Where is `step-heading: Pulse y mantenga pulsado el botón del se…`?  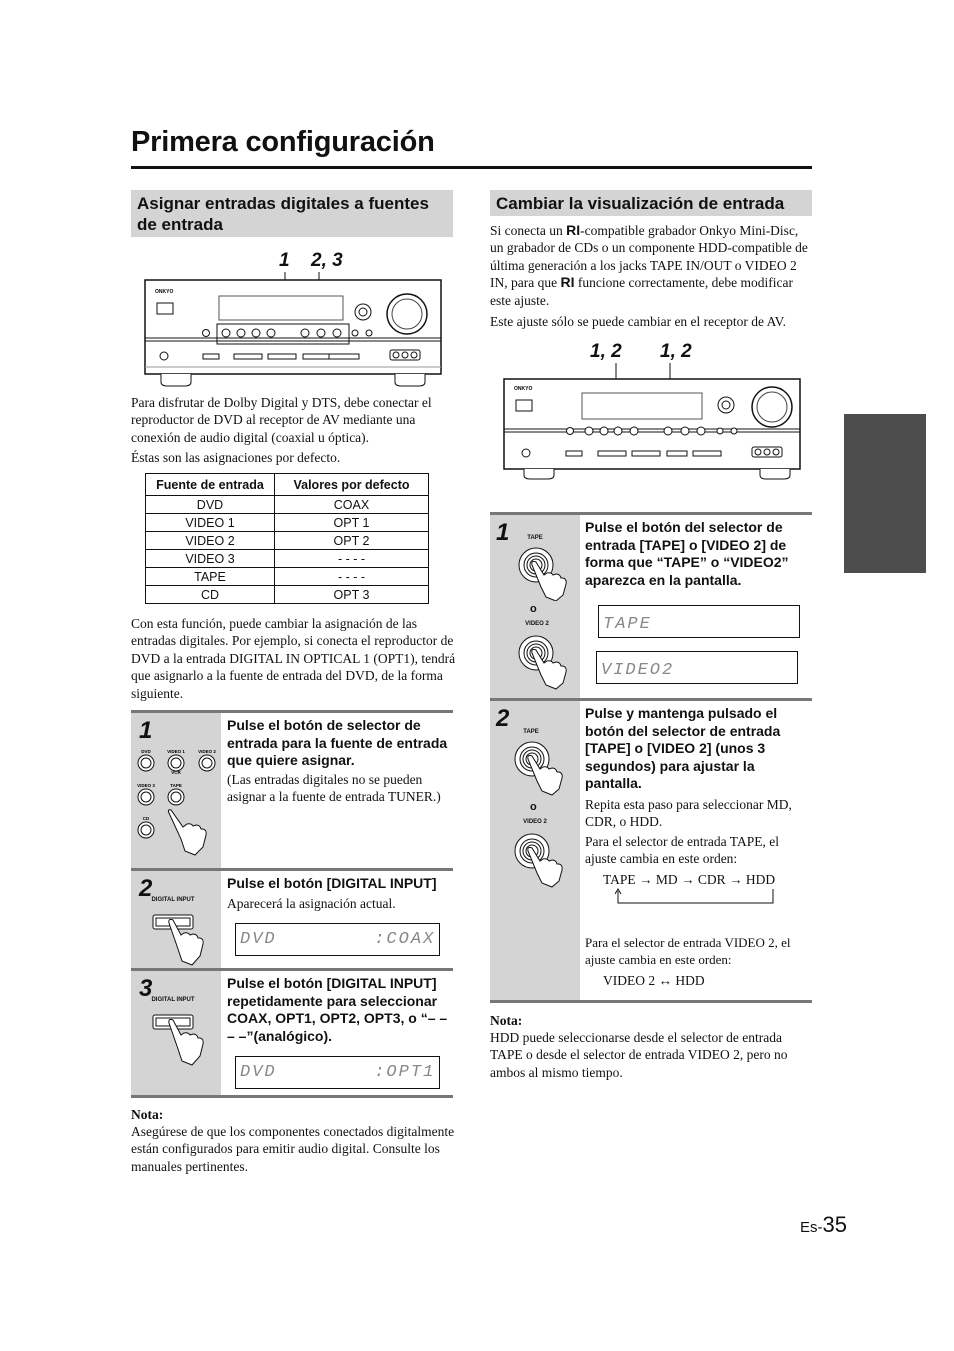
step-heading: Pulse y mantenga pulsado el botón del se… is located at coordinates (683, 748).